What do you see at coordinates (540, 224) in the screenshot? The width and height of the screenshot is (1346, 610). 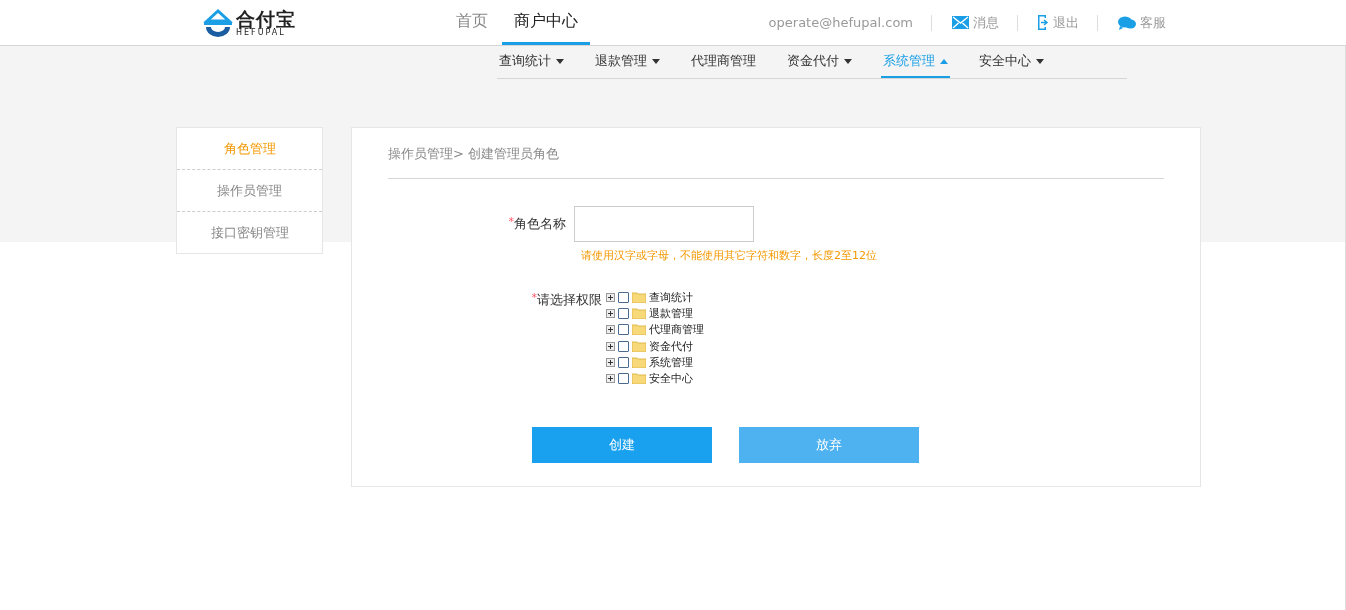 I see `field-label: 角色名称` at bounding box center [540, 224].